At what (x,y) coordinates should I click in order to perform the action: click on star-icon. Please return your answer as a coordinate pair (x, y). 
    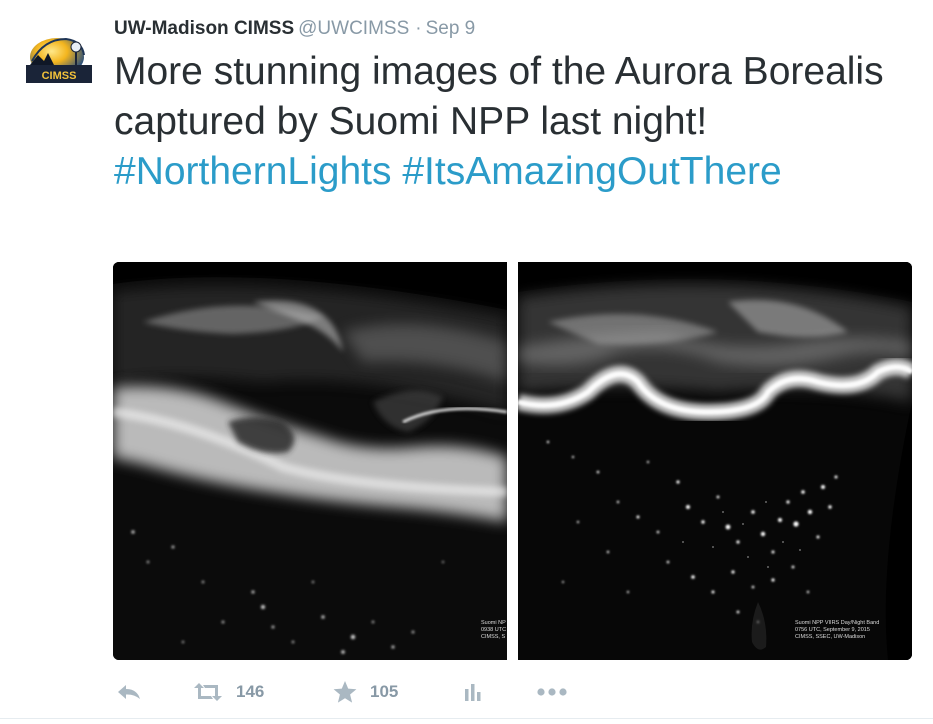
    Looking at the image, I should click on (345, 692).